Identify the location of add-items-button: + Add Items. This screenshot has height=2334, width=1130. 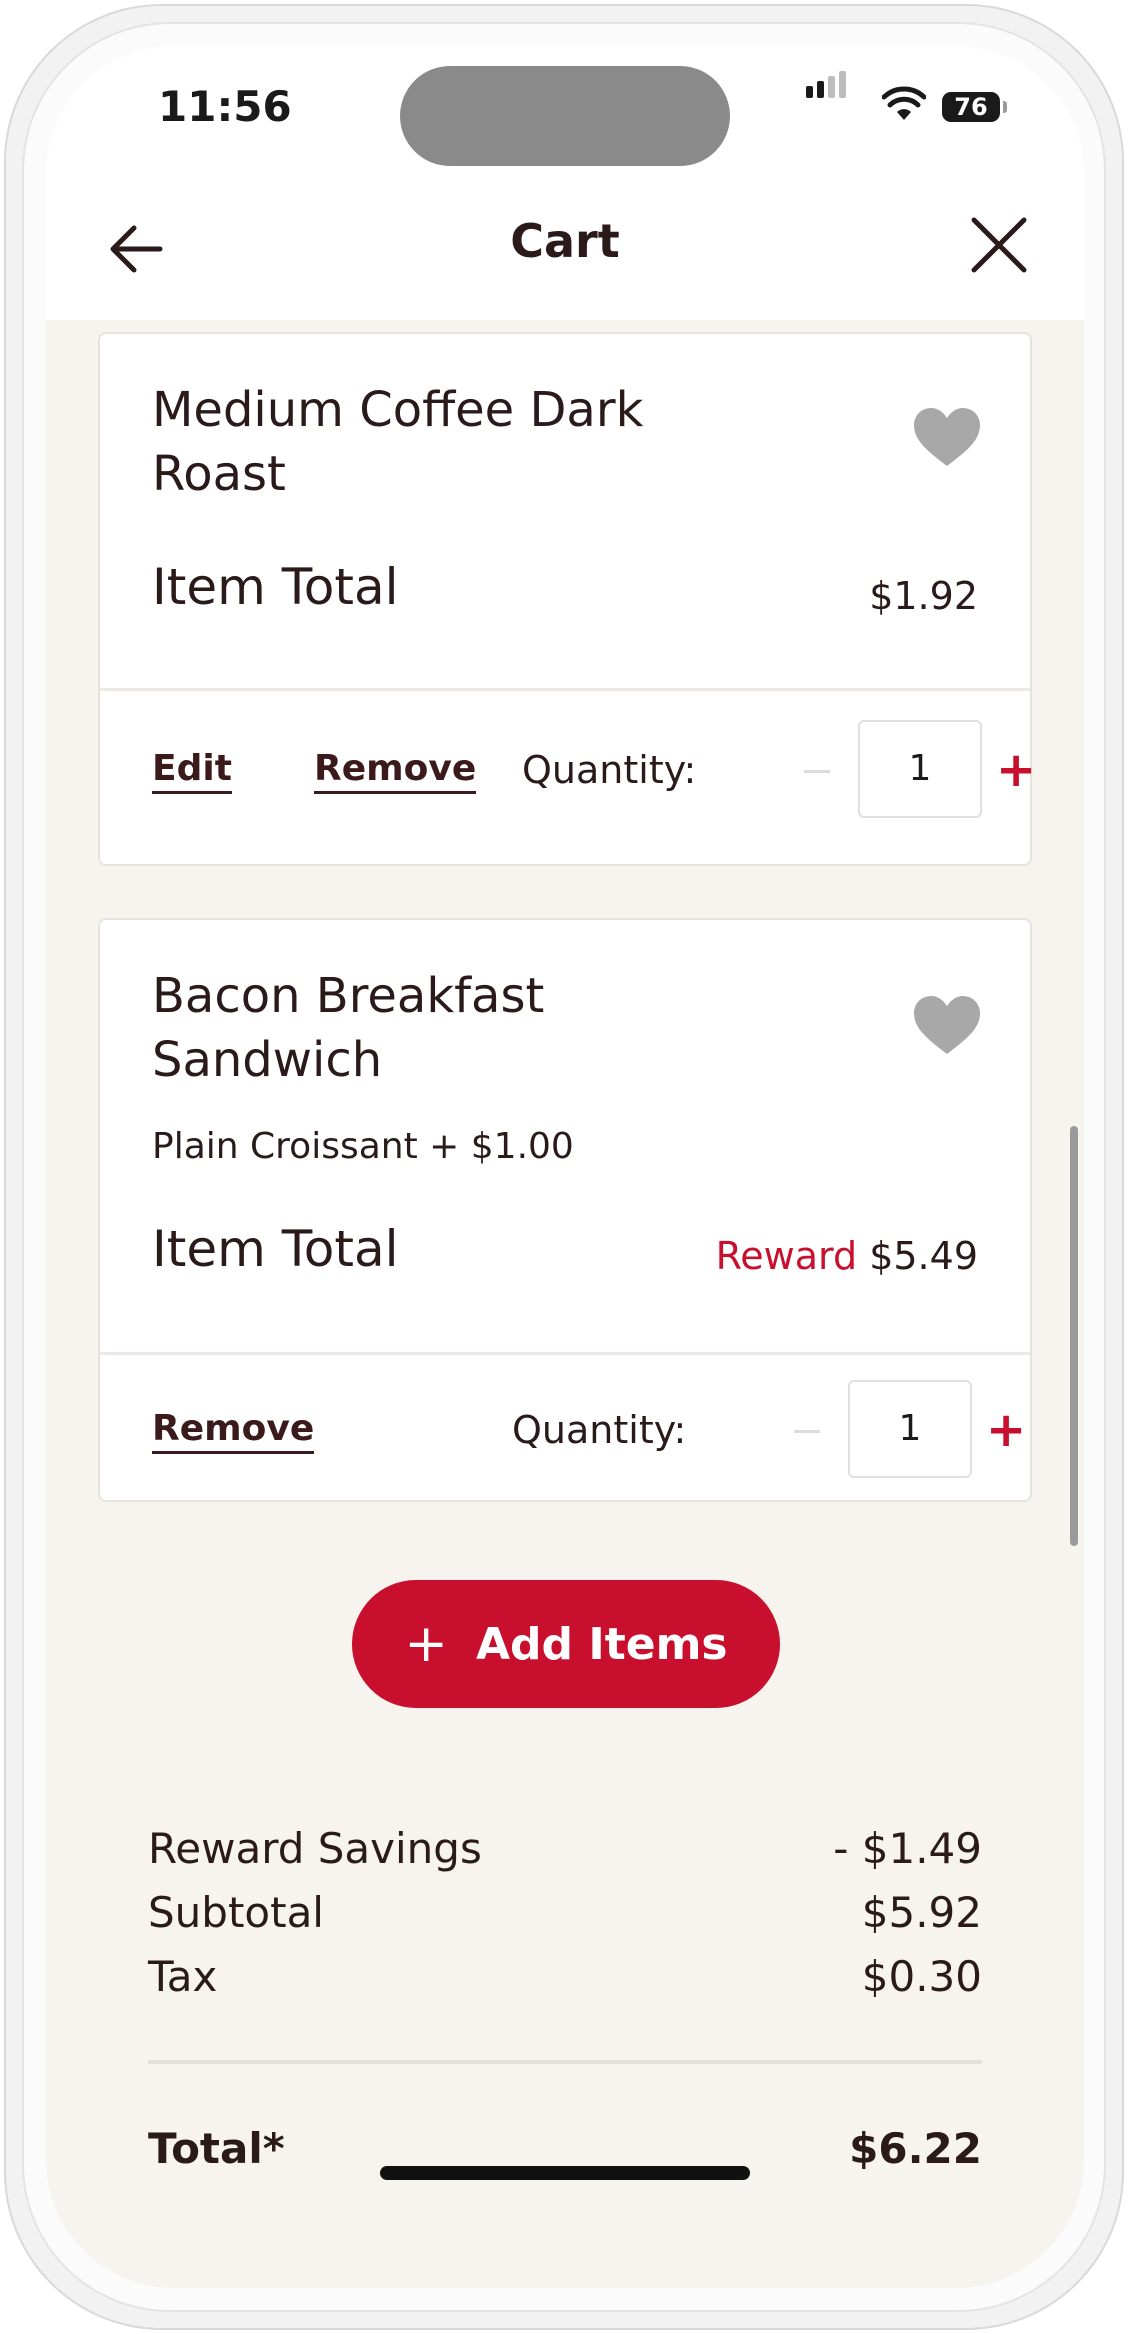
(566, 1644).